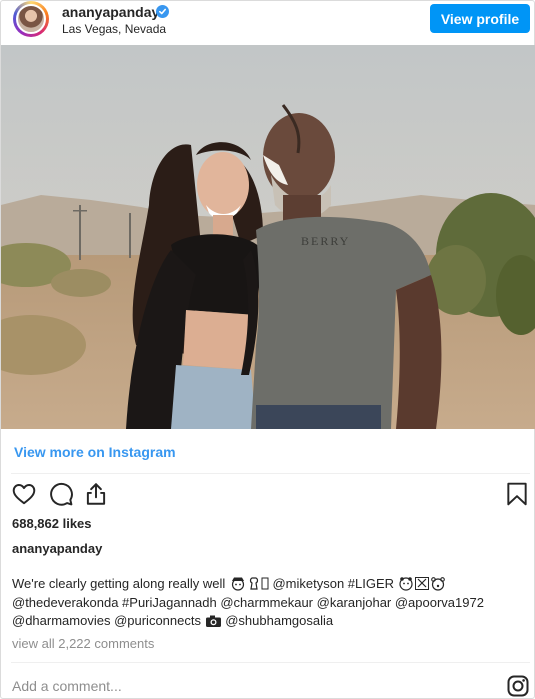  Describe the element at coordinates (57, 548) in the screenshot. I see `caption-username: ananyapanday` at that location.